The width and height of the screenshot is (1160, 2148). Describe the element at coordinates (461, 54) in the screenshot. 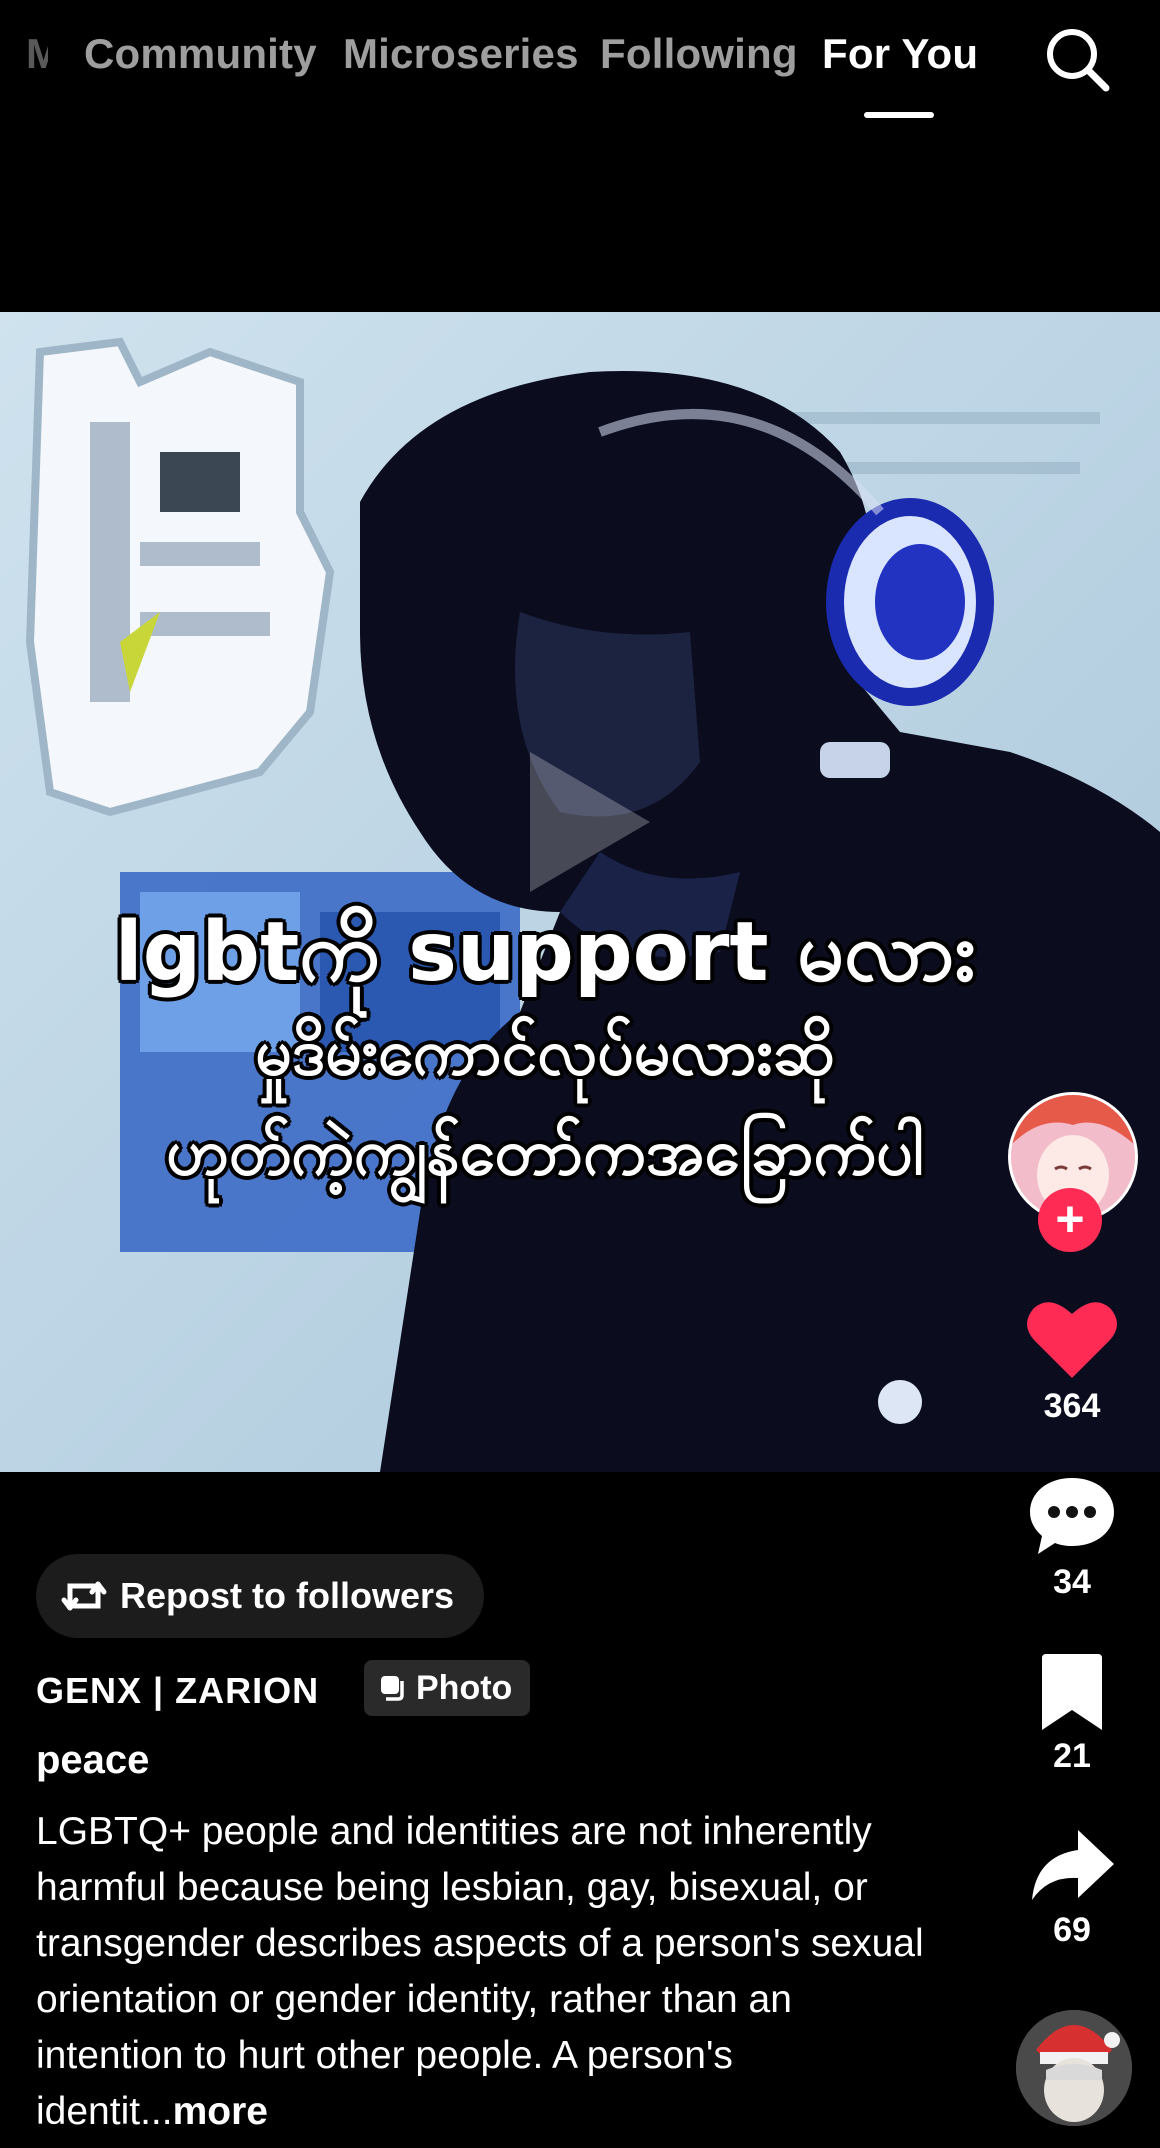

I see `tab-microseries: Microseries` at that location.